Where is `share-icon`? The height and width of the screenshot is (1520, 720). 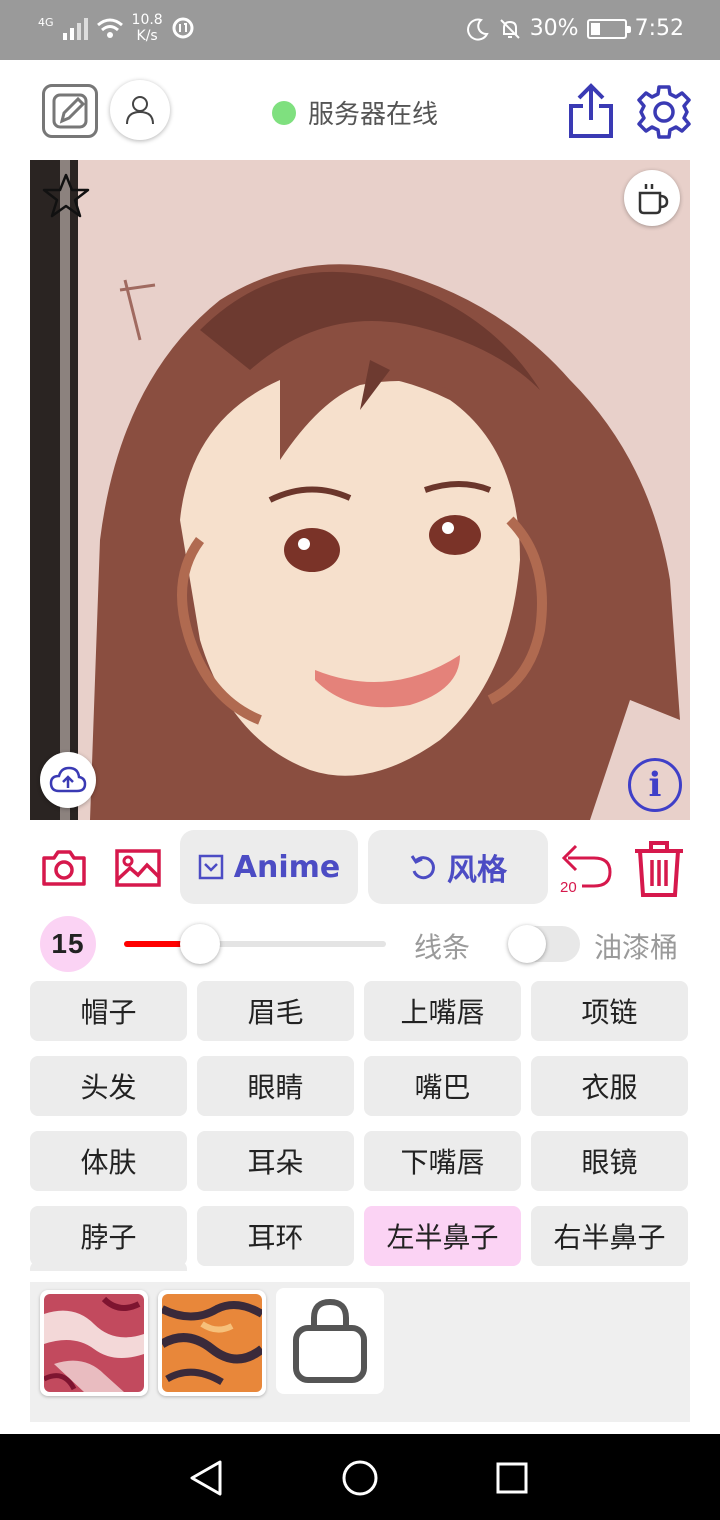 share-icon is located at coordinates (591, 110).